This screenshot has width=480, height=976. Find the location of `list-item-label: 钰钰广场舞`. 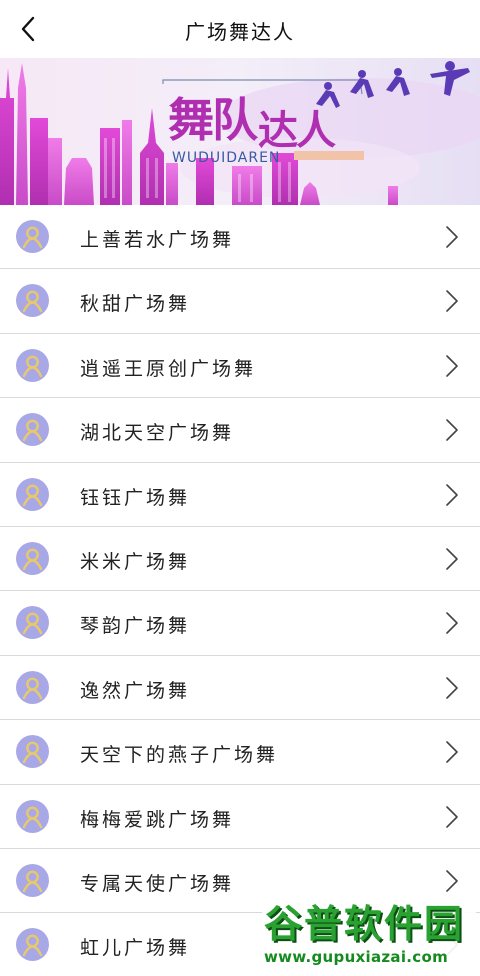

list-item-label: 钰钰广场舞 is located at coordinates (135, 497).